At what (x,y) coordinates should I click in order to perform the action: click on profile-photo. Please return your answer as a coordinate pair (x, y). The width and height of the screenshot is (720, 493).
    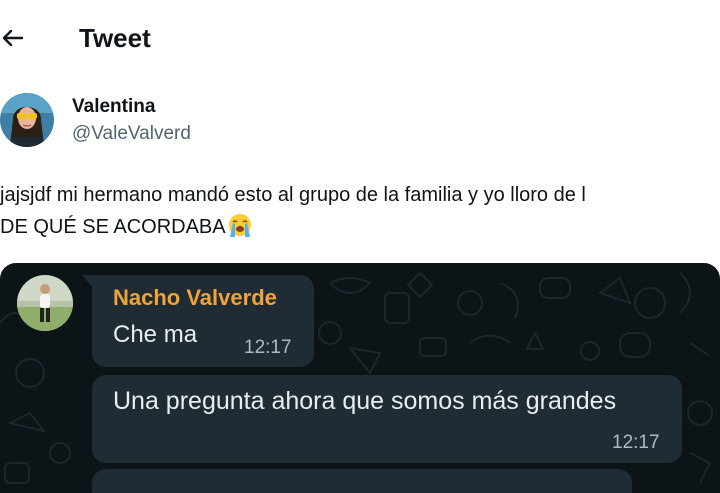
    Looking at the image, I should click on (27, 120).